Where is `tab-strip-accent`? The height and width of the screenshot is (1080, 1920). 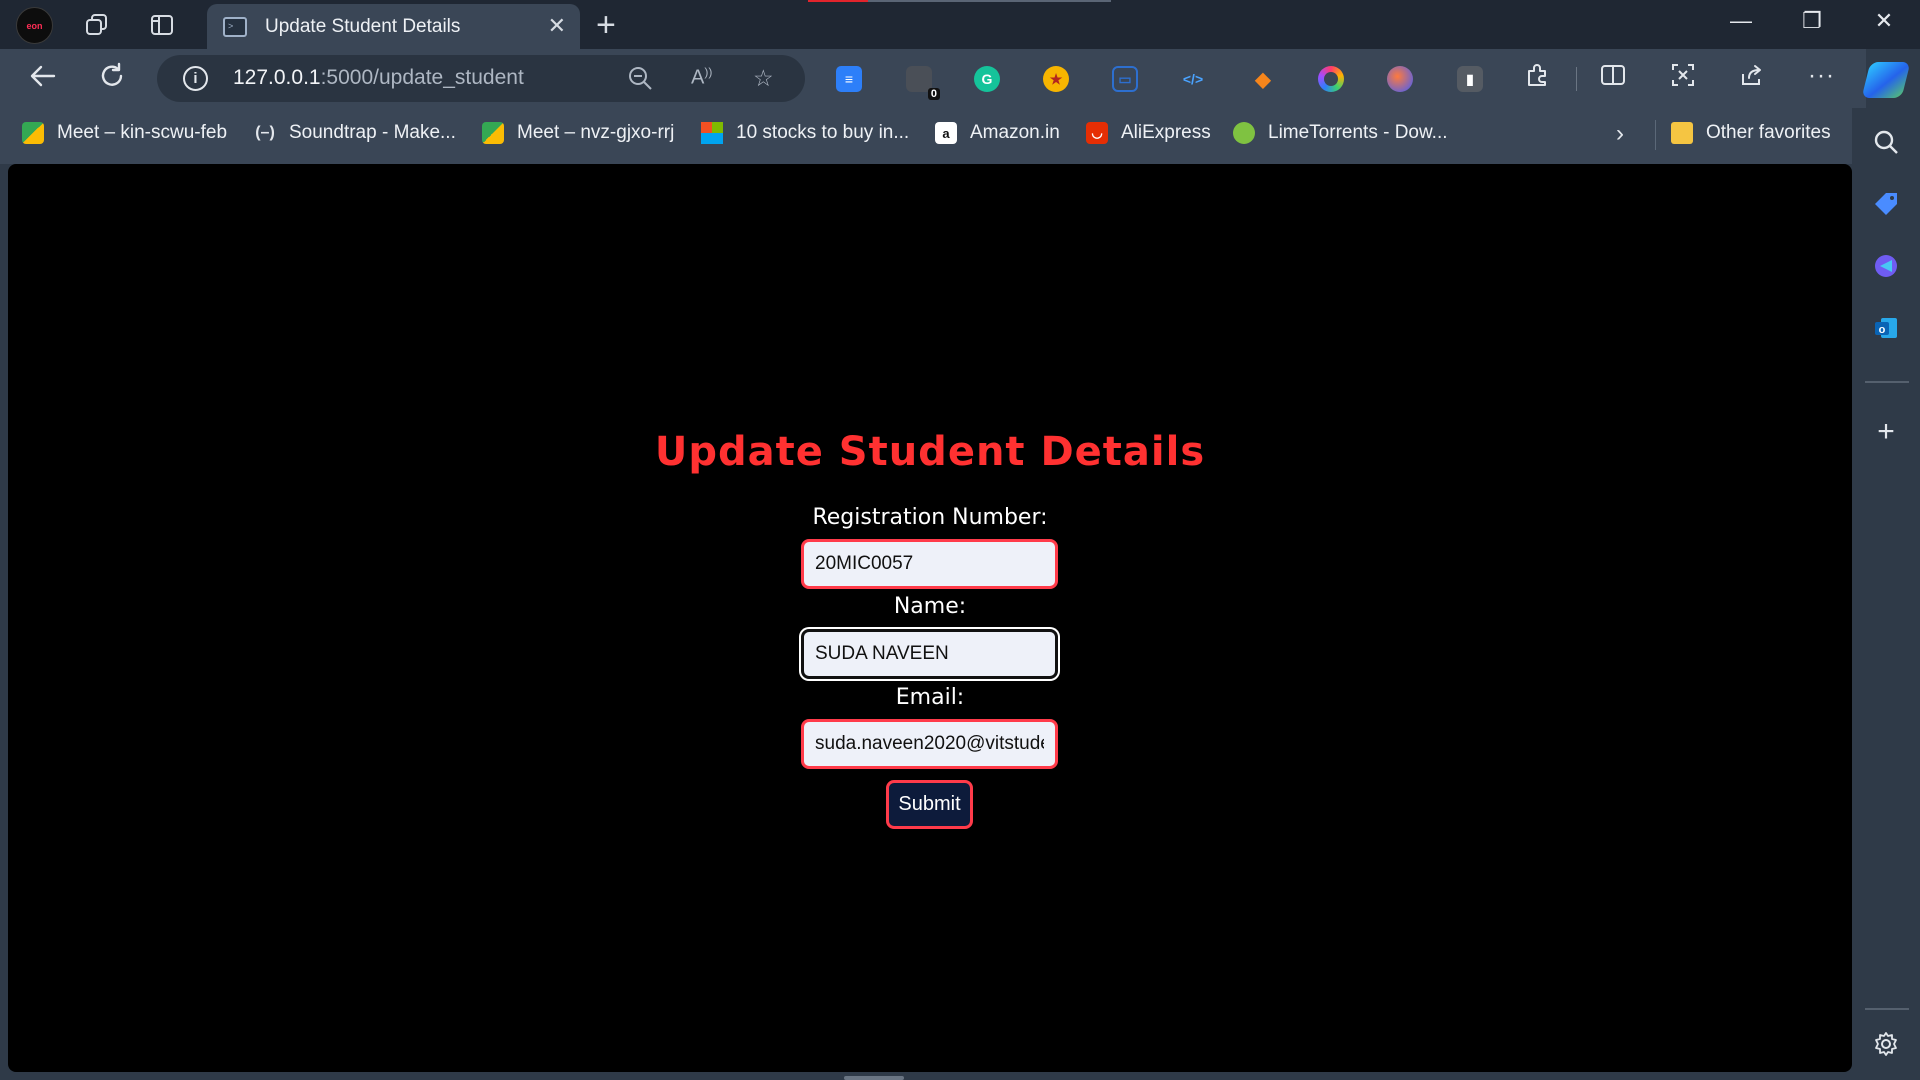
tab-strip-accent is located at coordinates (989, 1).